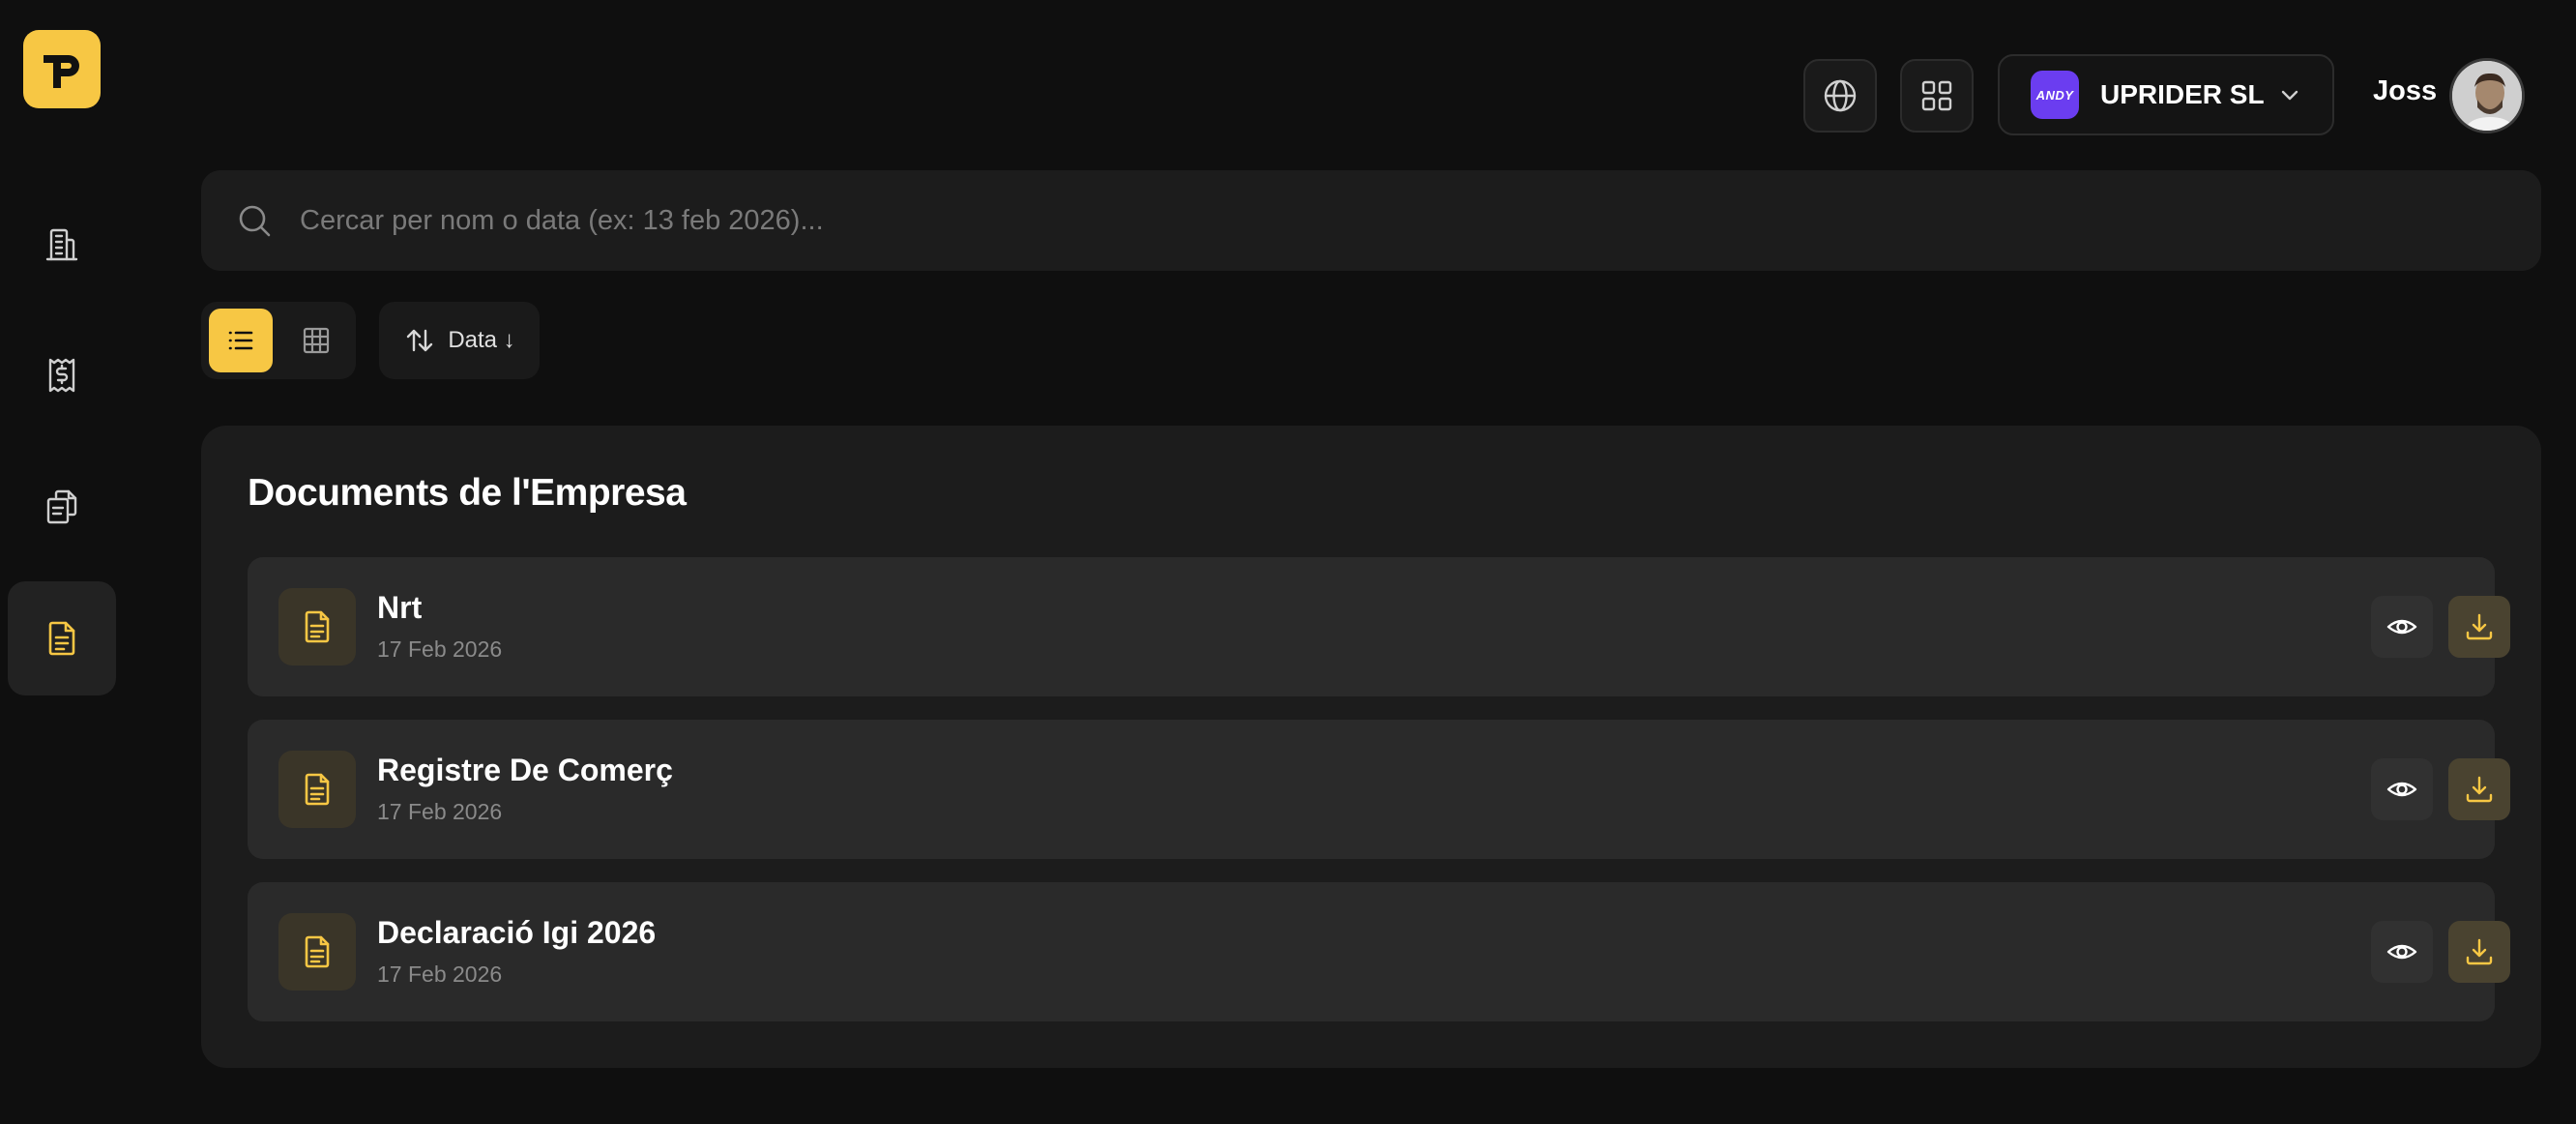 This screenshot has width=2576, height=1124. Describe the element at coordinates (2182, 94) in the screenshot. I see `company-name: UPRIDER SL` at that location.